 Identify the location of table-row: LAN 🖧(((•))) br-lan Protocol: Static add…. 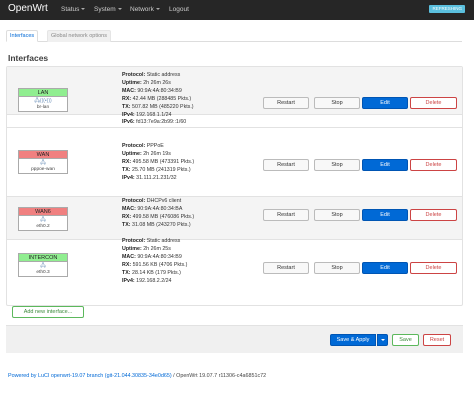
(234, 96).